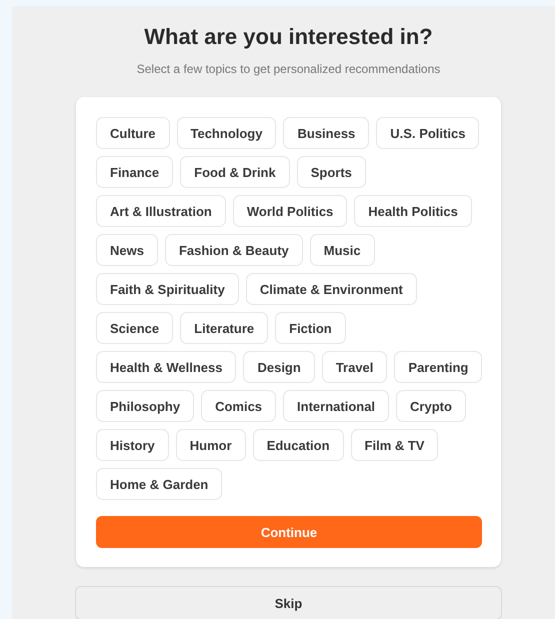  I want to click on topic-chip: Fiction, so click(310, 328).